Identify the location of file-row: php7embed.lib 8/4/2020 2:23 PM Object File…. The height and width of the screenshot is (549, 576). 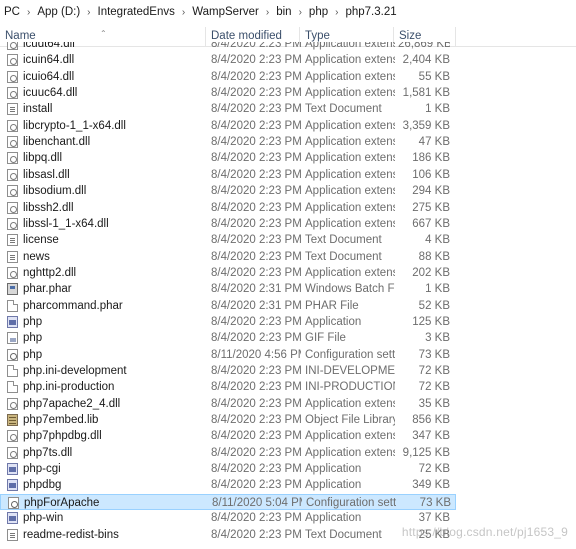
(228, 420).